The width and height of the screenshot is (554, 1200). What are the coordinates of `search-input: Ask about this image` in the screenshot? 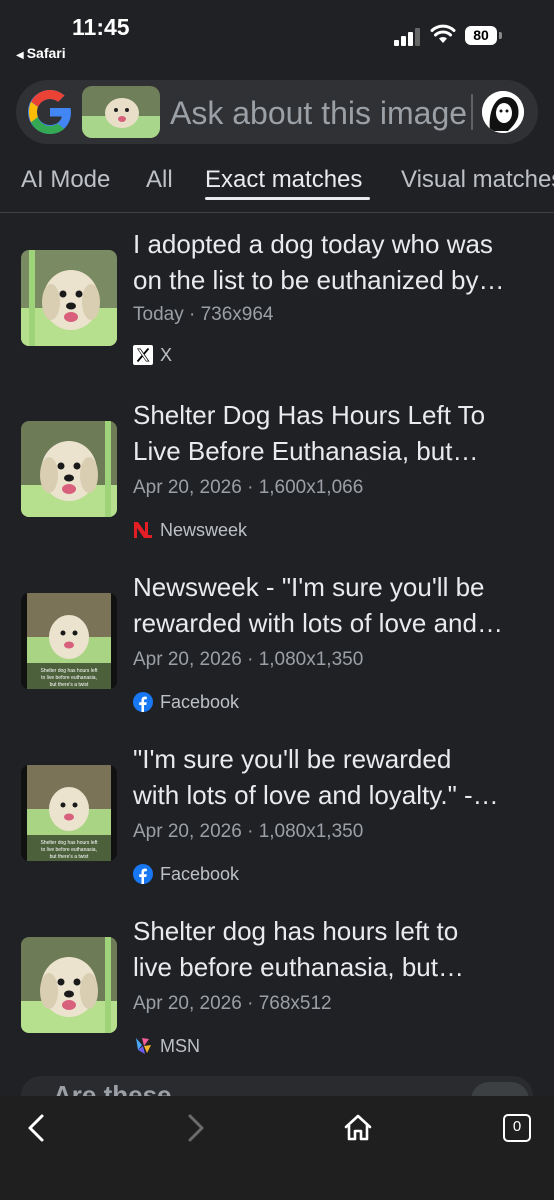 It's located at (318, 113).